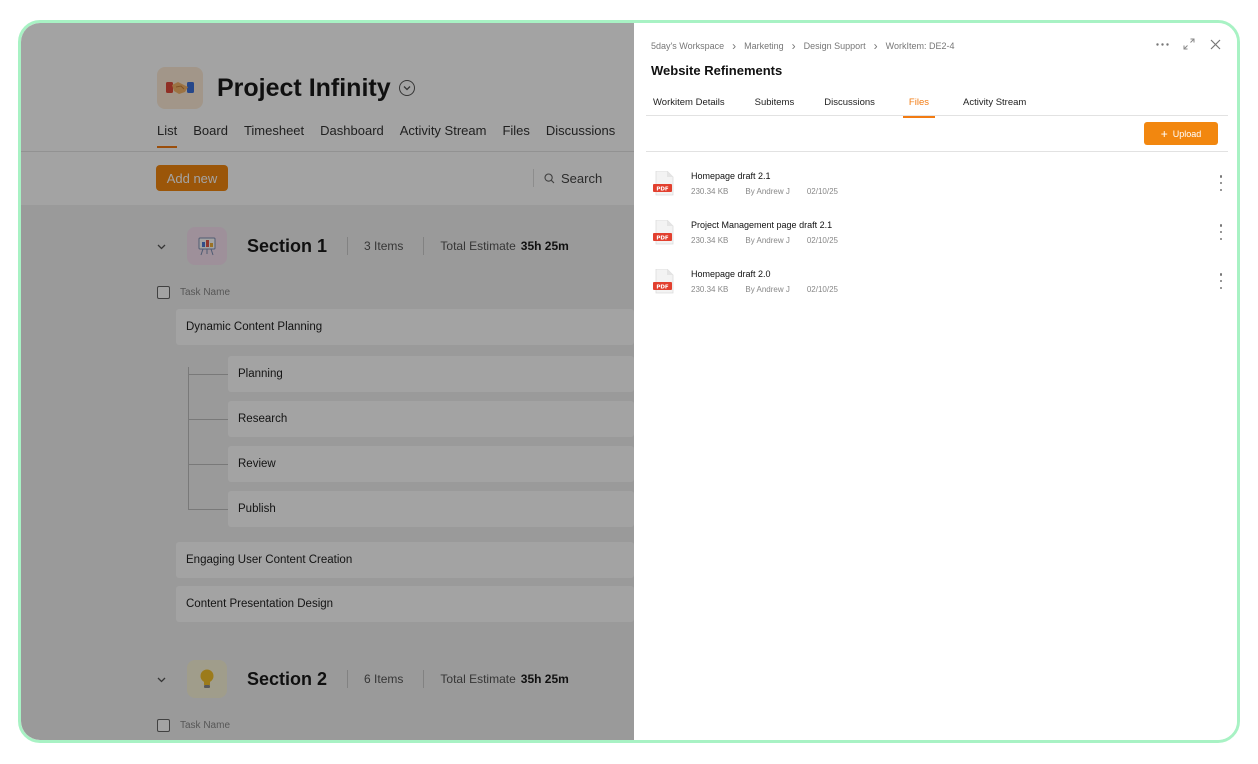 The width and height of the screenshot is (1258, 764). What do you see at coordinates (304, 87) in the screenshot?
I see `project-title: Project Infinity` at bounding box center [304, 87].